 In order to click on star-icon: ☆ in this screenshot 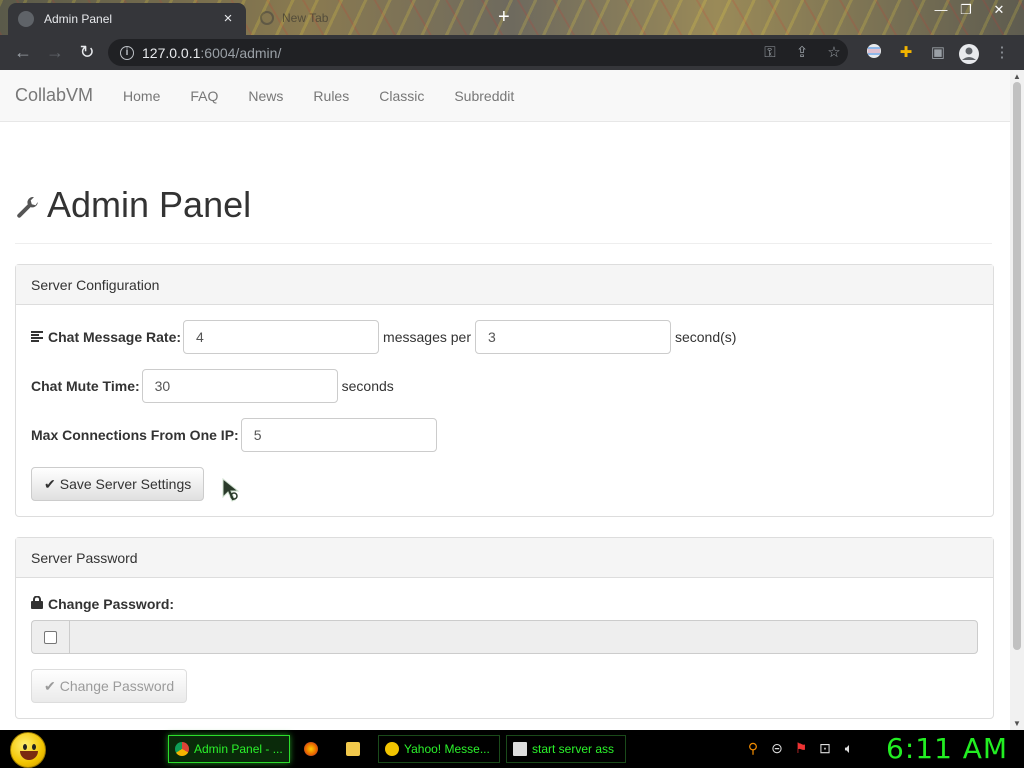, I will do `click(834, 53)`.